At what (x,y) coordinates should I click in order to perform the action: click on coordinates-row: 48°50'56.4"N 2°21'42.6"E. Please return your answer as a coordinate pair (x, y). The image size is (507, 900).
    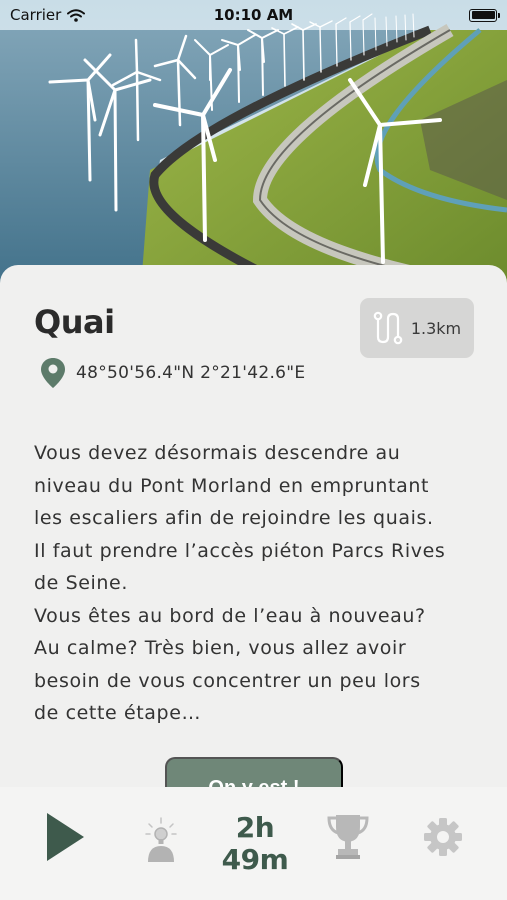
    Looking at the image, I should click on (172, 373).